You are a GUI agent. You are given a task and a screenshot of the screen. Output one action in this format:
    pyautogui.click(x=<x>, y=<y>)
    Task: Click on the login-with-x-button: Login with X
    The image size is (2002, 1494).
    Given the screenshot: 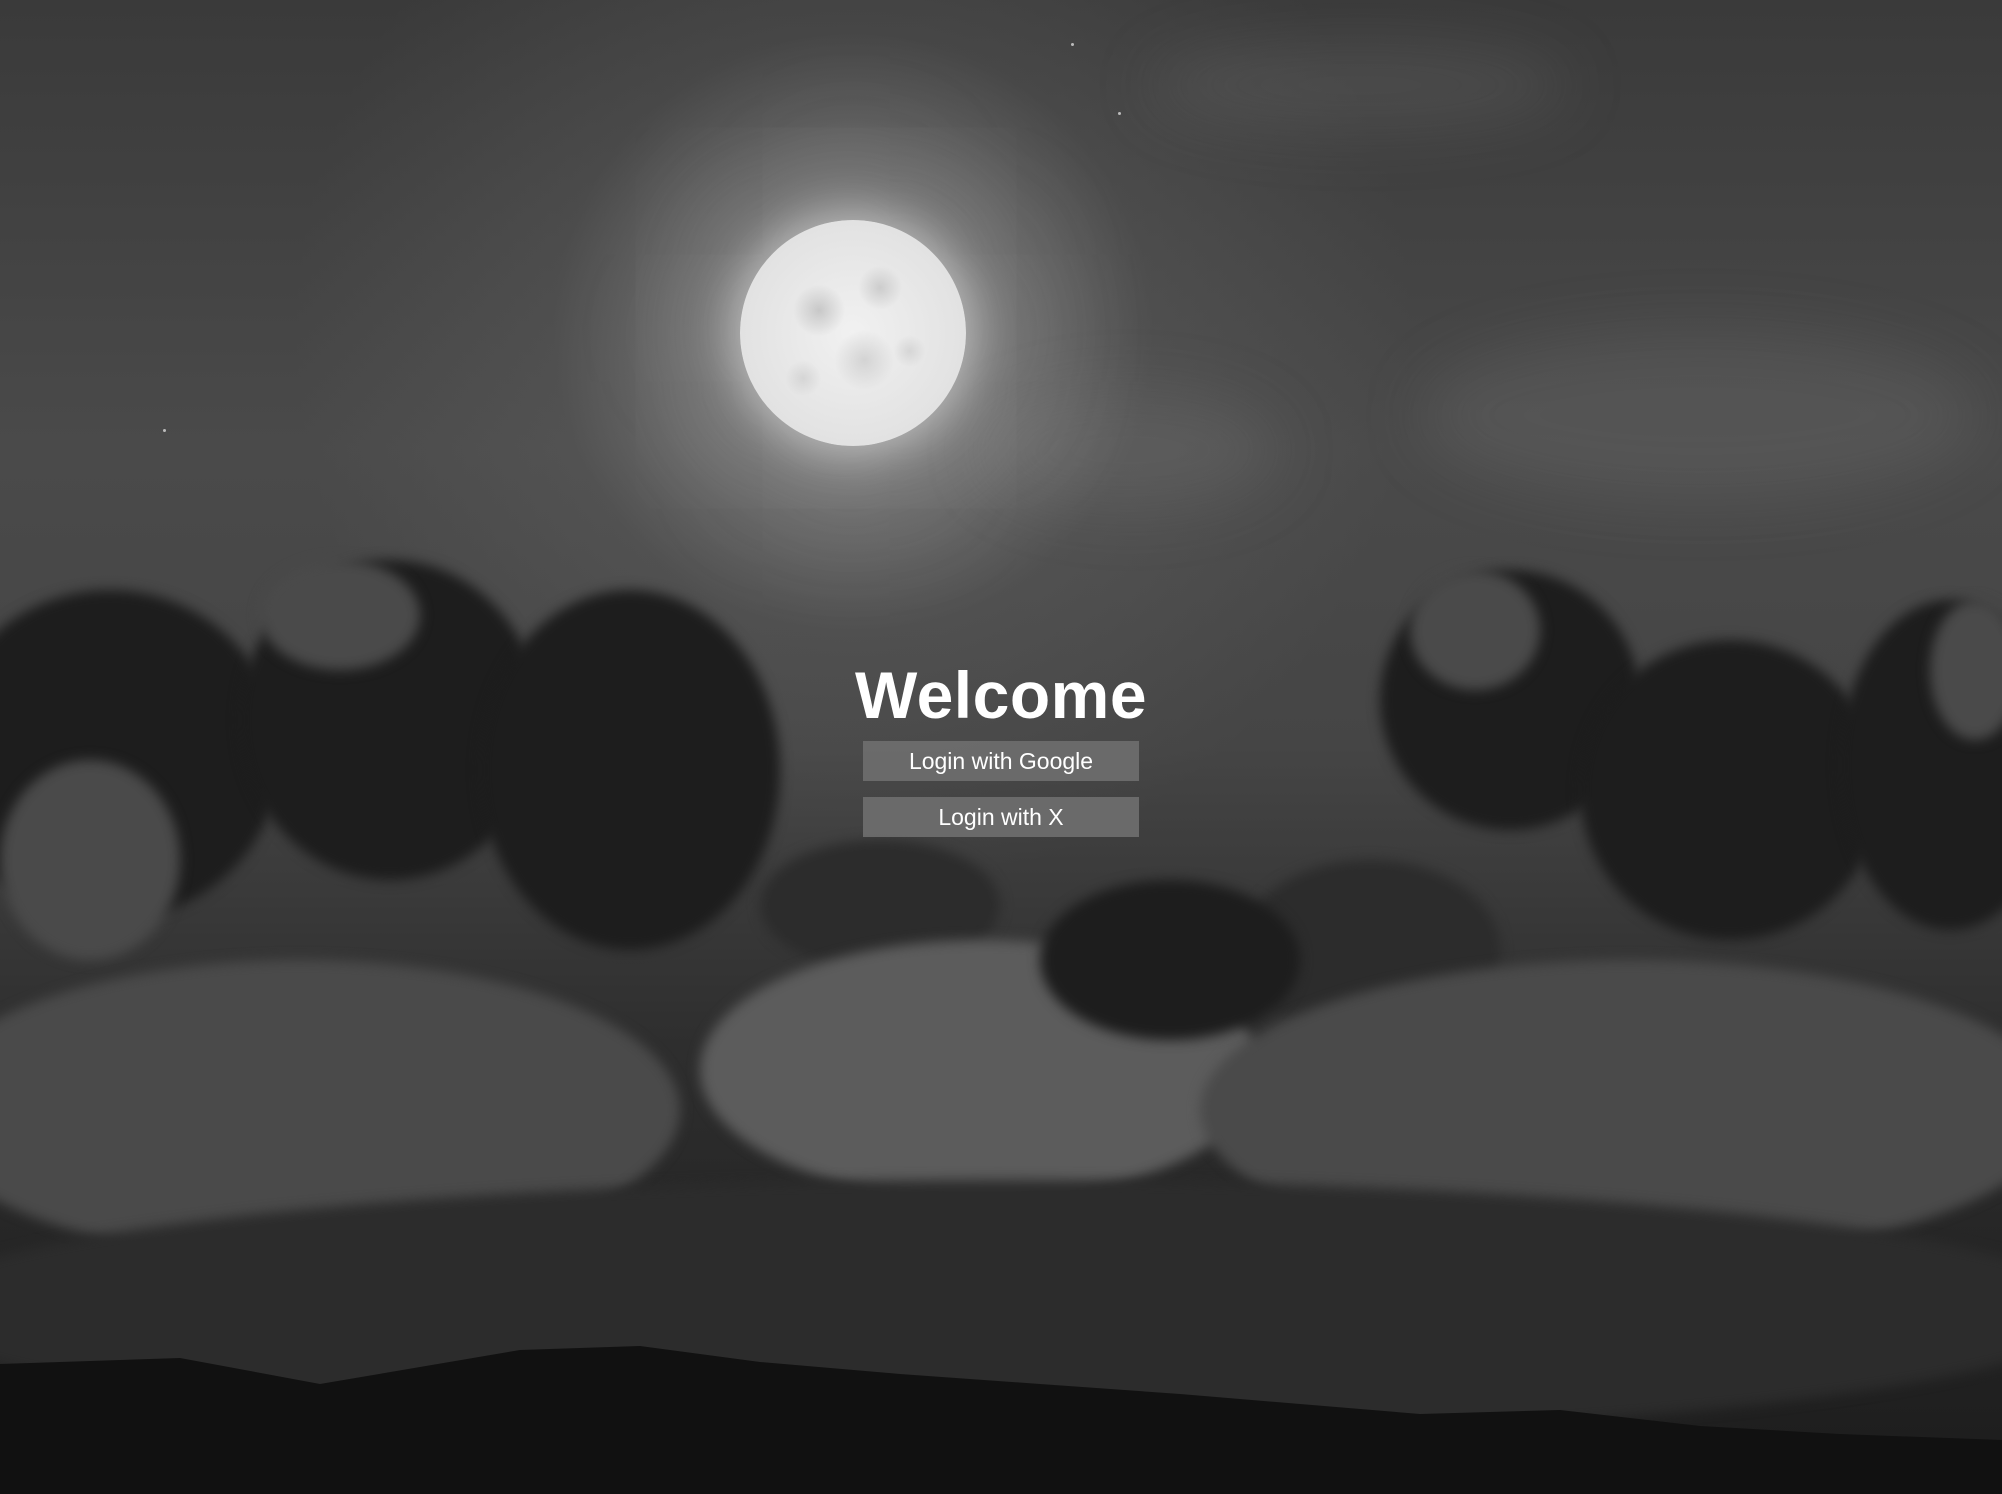 What is the action you would take?
    pyautogui.click(x=1001, y=817)
    